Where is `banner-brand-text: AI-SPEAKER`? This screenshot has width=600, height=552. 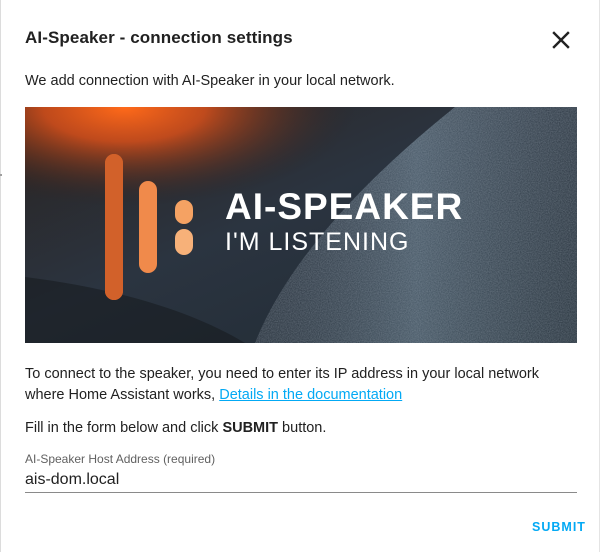
banner-brand-text: AI-SPEAKER is located at coordinates (344, 206).